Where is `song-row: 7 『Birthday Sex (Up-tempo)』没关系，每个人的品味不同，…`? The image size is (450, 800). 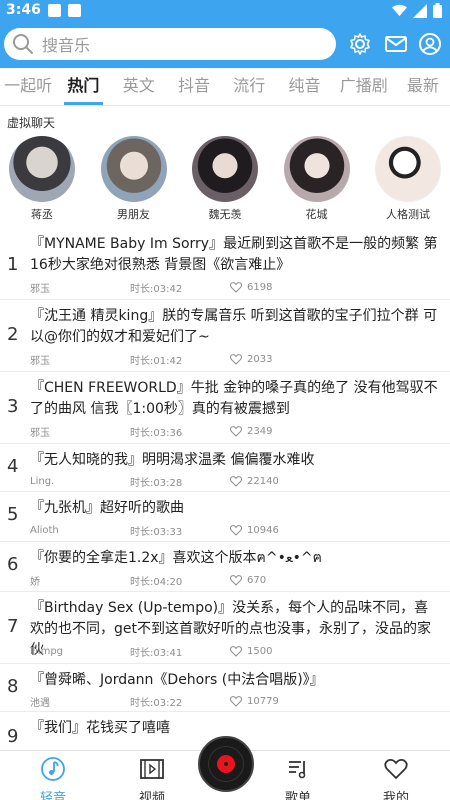 song-row: 7 『Birthday Sex (Up-tempo)』没关系，每个人的品味不同，… is located at coordinates (225, 628).